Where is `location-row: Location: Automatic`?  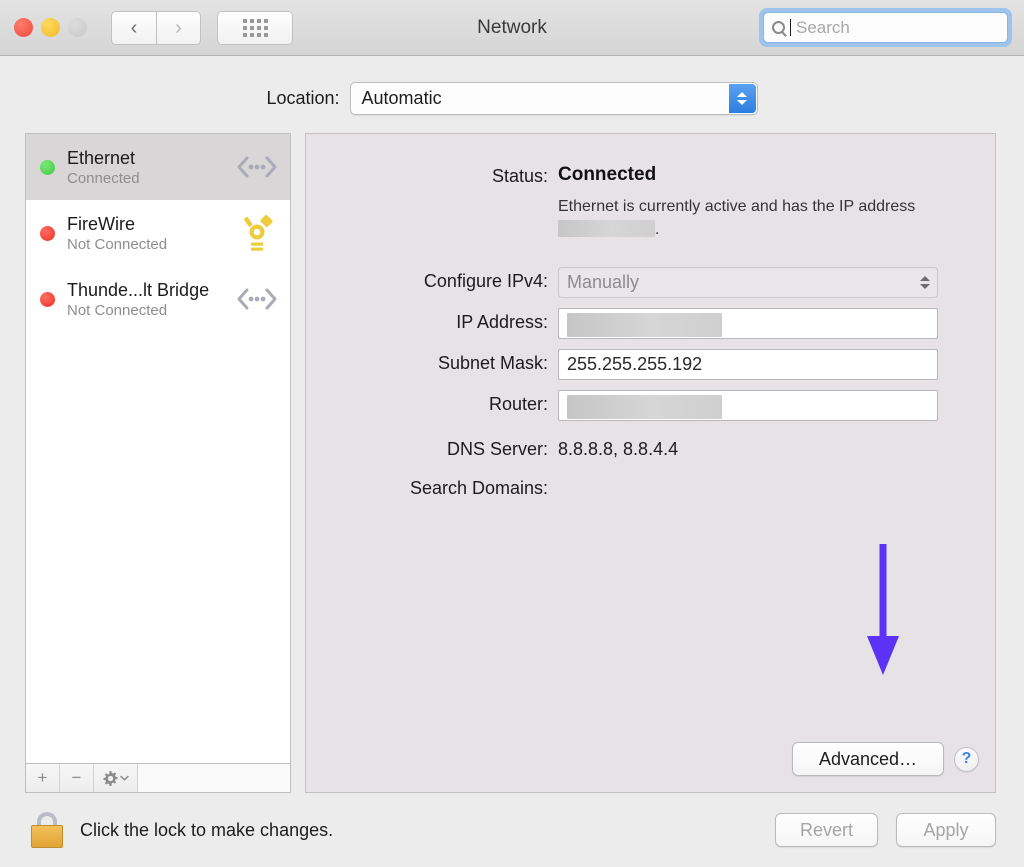 location-row: Location: Automatic is located at coordinates (512, 98).